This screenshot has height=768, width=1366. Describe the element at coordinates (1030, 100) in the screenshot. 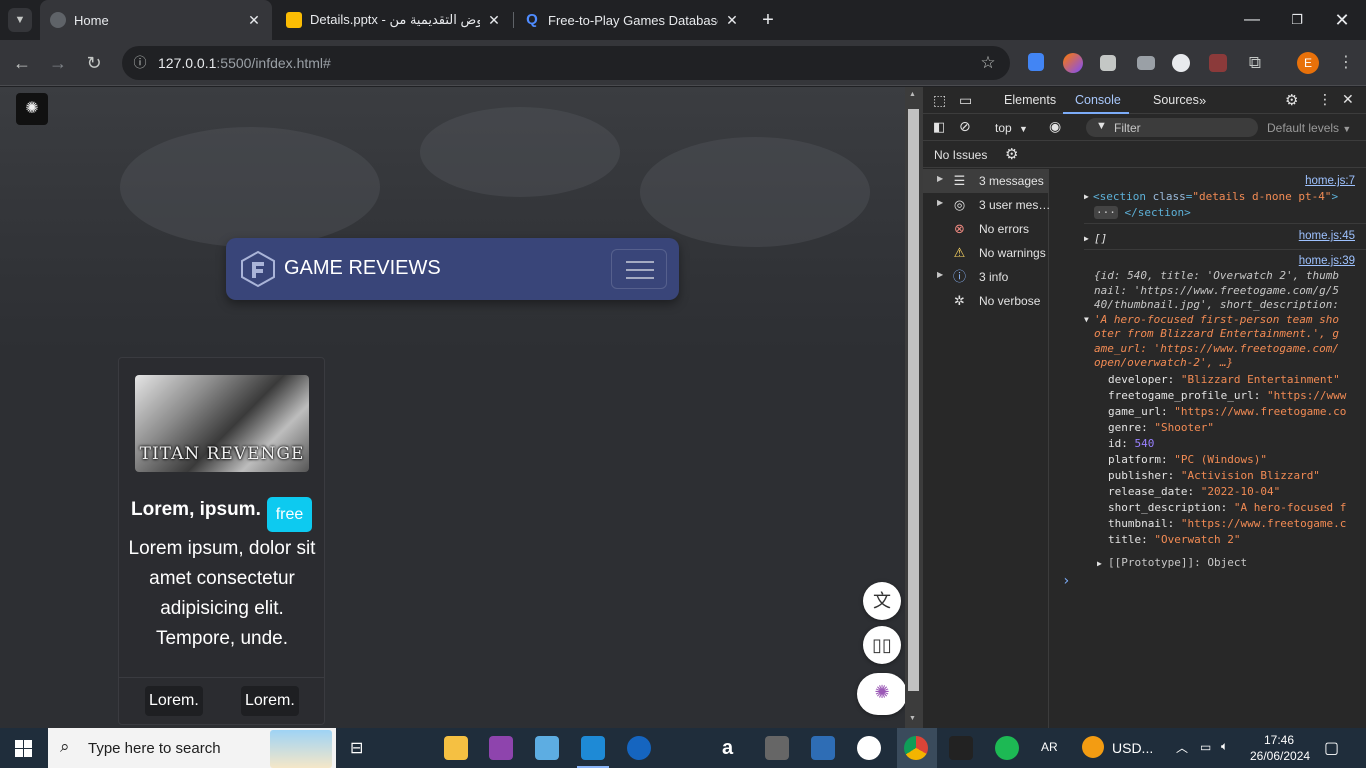

I see `tab-elements: Elements` at that location.